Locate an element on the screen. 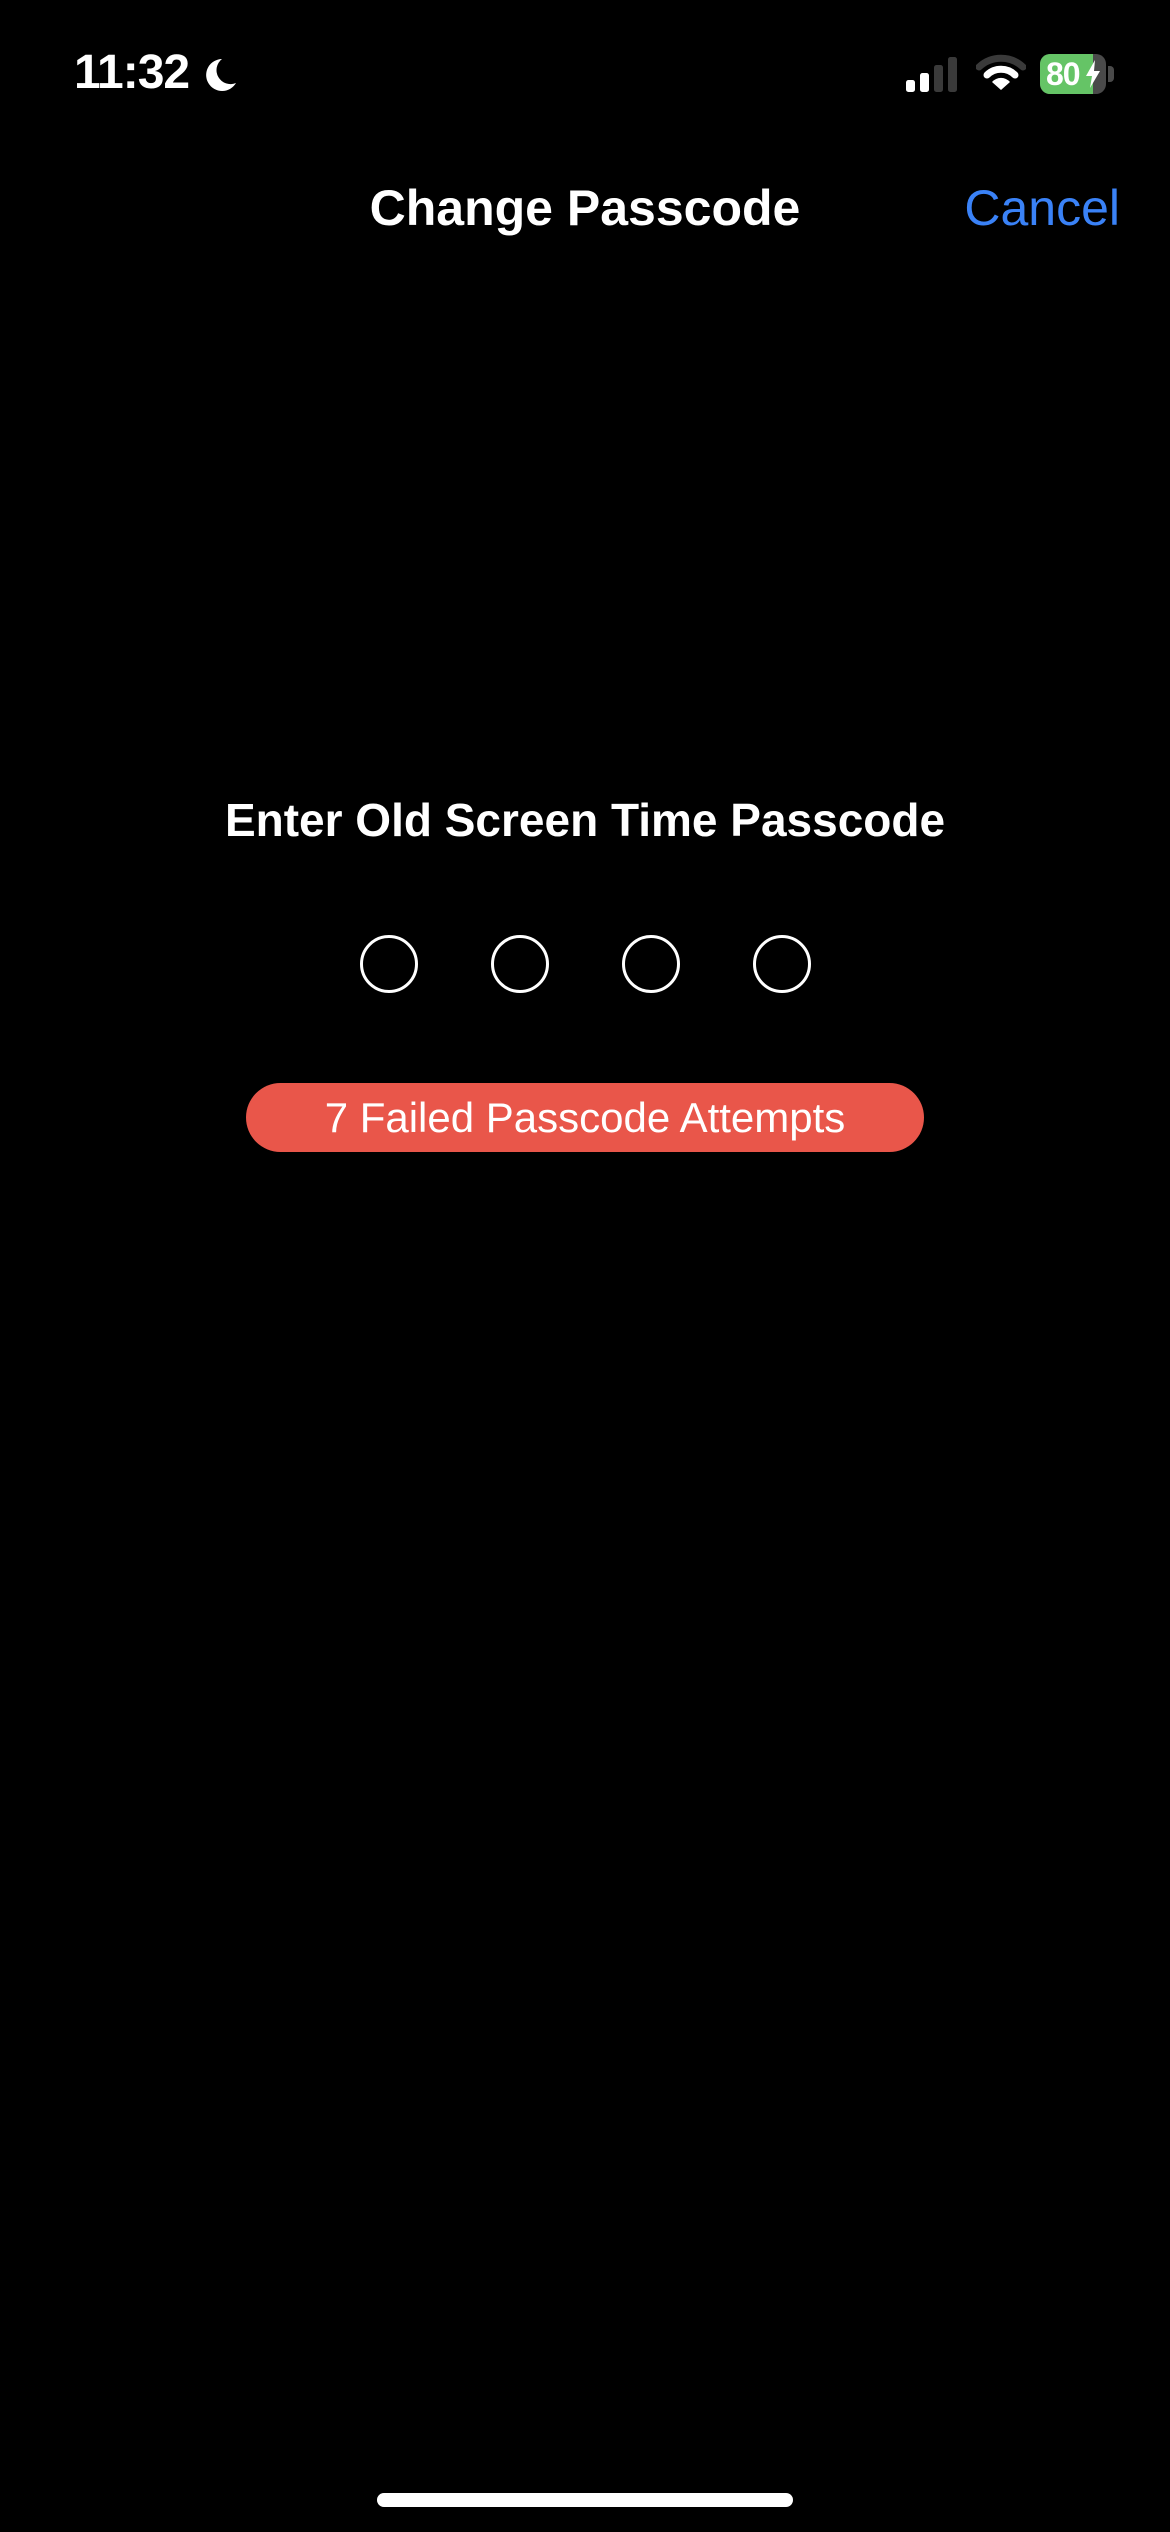 The width and height of the screenshot is (1170, 2532). battery-cap is located at coordinates (1111, 74).